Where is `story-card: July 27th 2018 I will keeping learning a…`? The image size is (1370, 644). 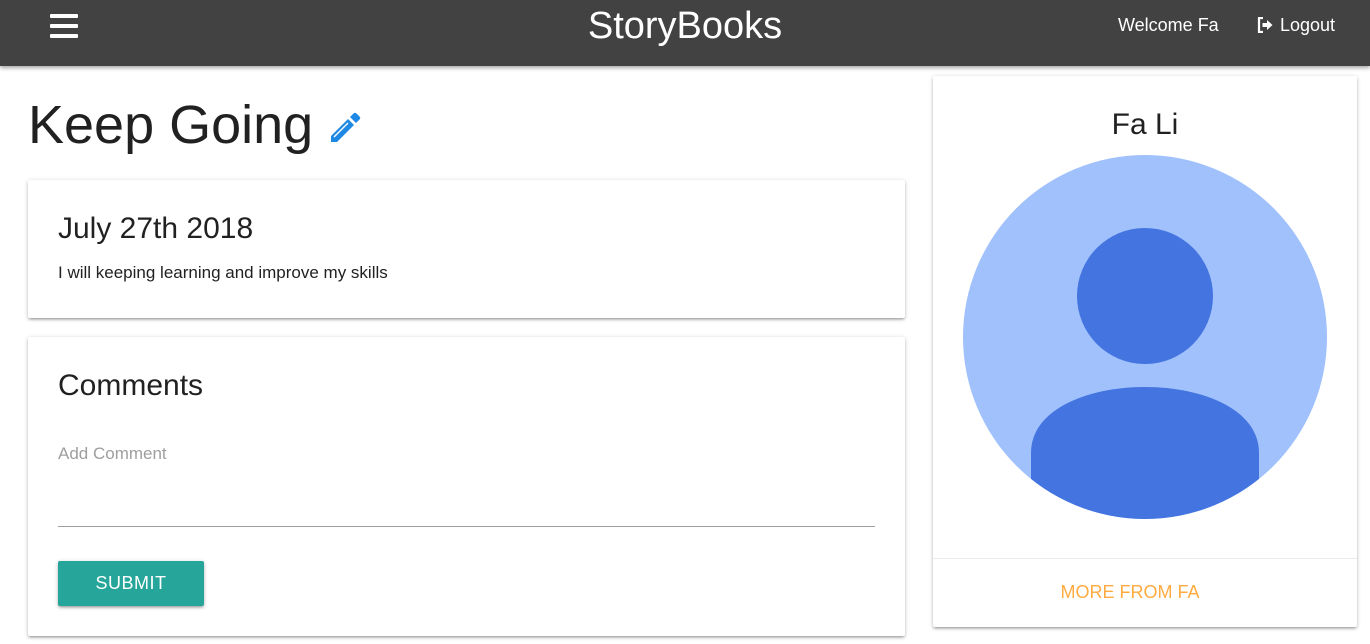
story-card: July 27th 2018 I will keeping learning a… is located at coordinates (466, 249).